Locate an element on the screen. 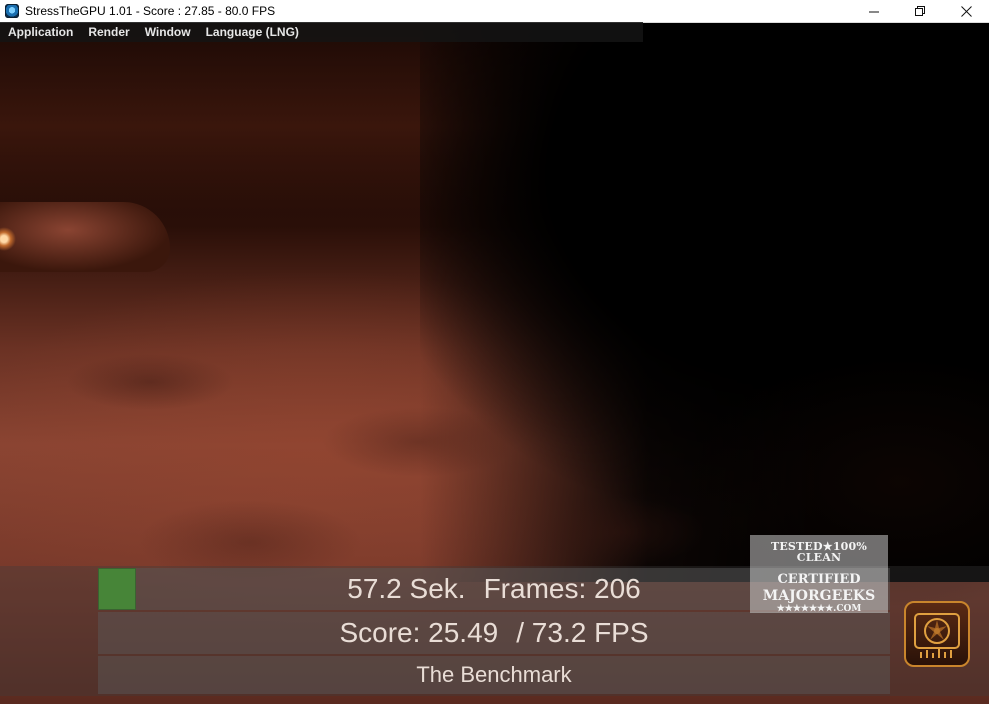  restore-icon is located at coordinates (919, 10).